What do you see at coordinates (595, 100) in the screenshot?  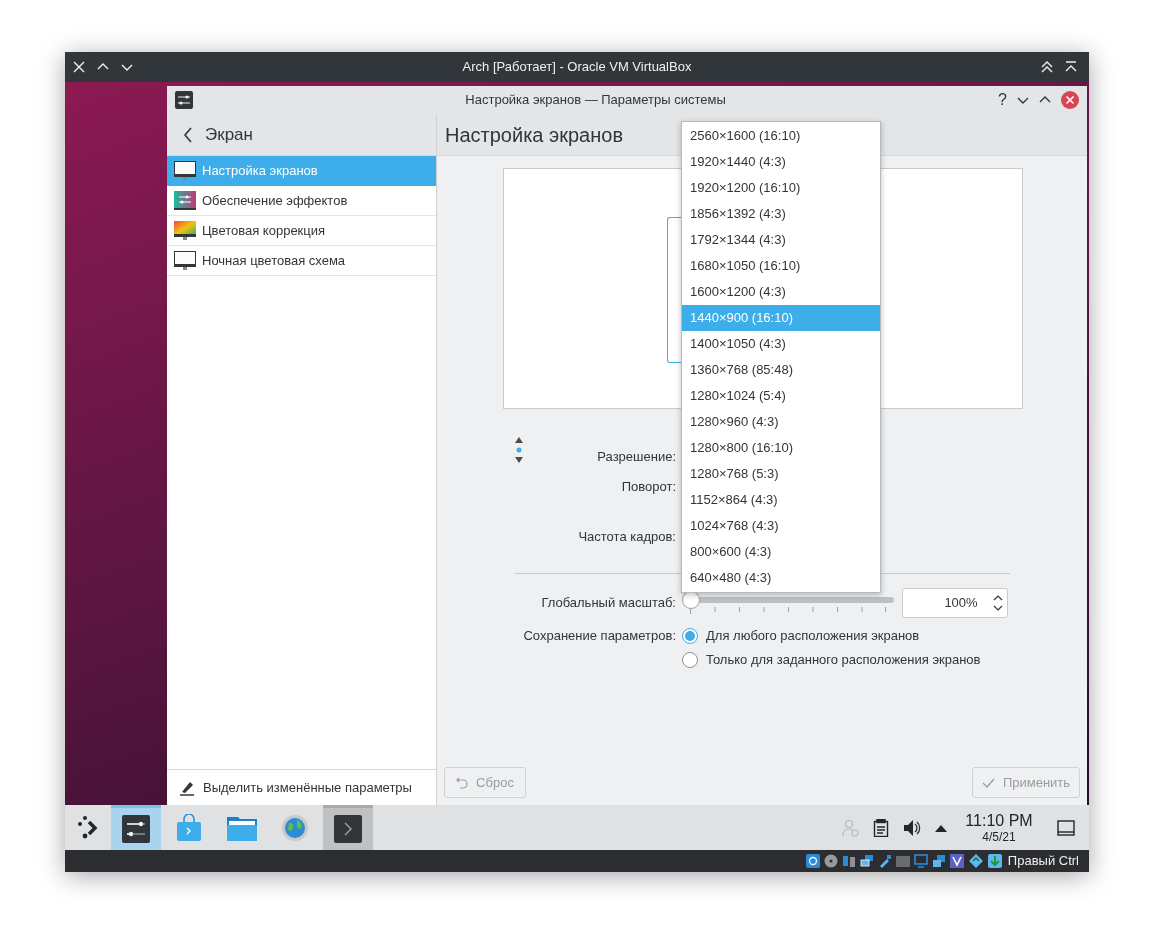 I see `window-title: Настройка экранов — Параметры системы` at bounding box center [595, 100].